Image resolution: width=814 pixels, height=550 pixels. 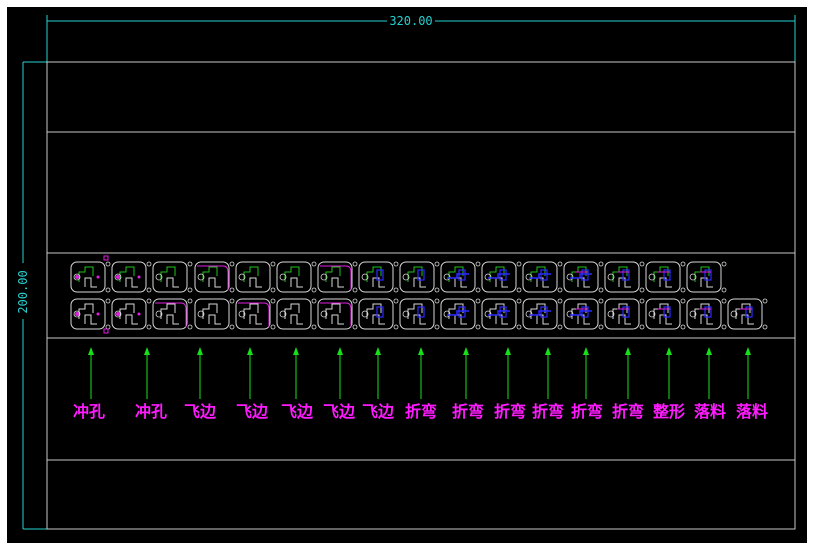 I want to click on station-labels: 冲孔 冲孔 飞边 飞边 飞边 飞边 飞边 折弯 折弯 折弯 折弯 折弯 折弯 整形 落料 落料, so click(x=420, y=411).